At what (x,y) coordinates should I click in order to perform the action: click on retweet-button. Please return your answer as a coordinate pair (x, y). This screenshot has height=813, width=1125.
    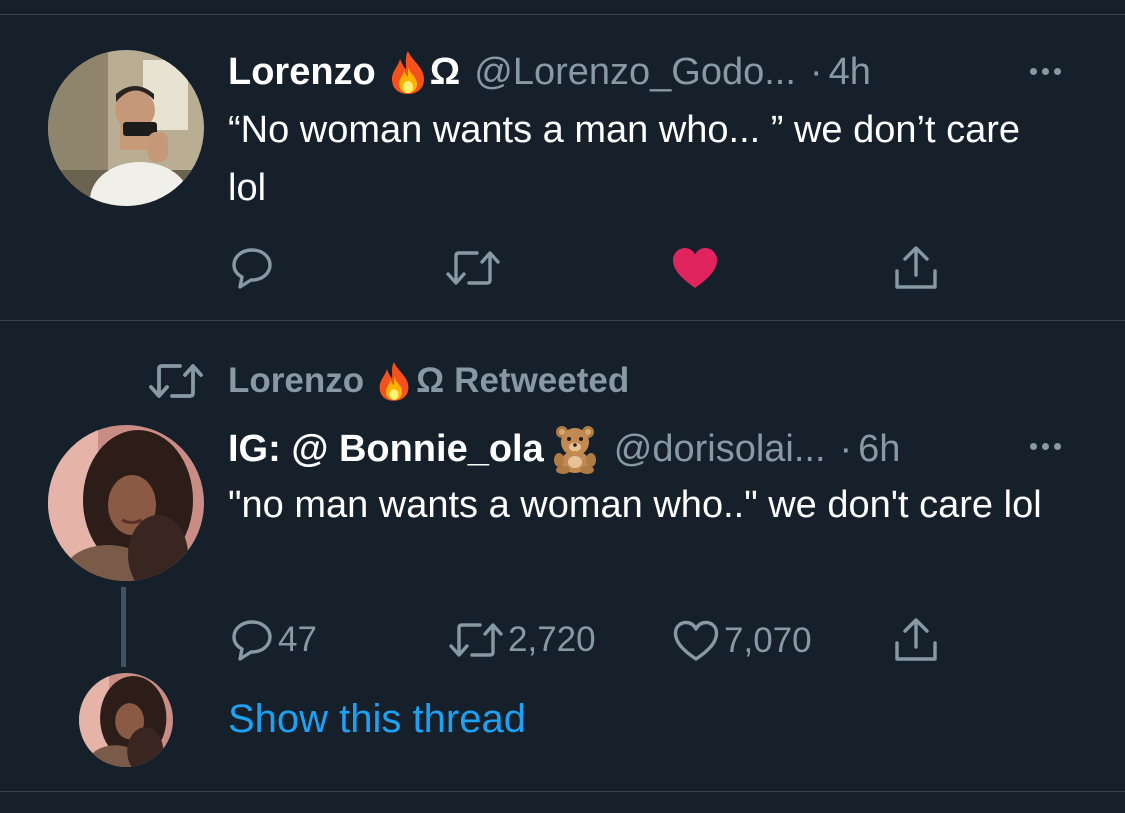
    Looking at the image, I should click on (473, 268).